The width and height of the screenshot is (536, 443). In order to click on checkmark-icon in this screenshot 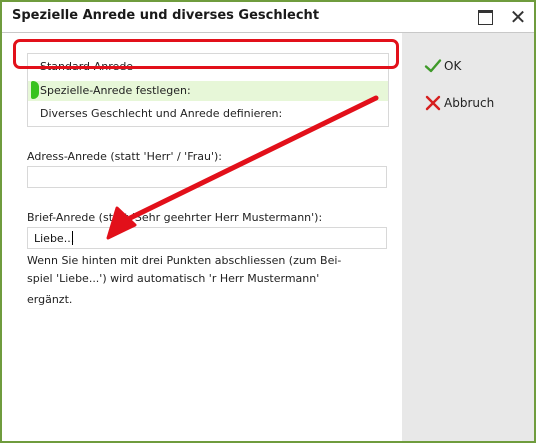, I will do `click(433, 66)`.